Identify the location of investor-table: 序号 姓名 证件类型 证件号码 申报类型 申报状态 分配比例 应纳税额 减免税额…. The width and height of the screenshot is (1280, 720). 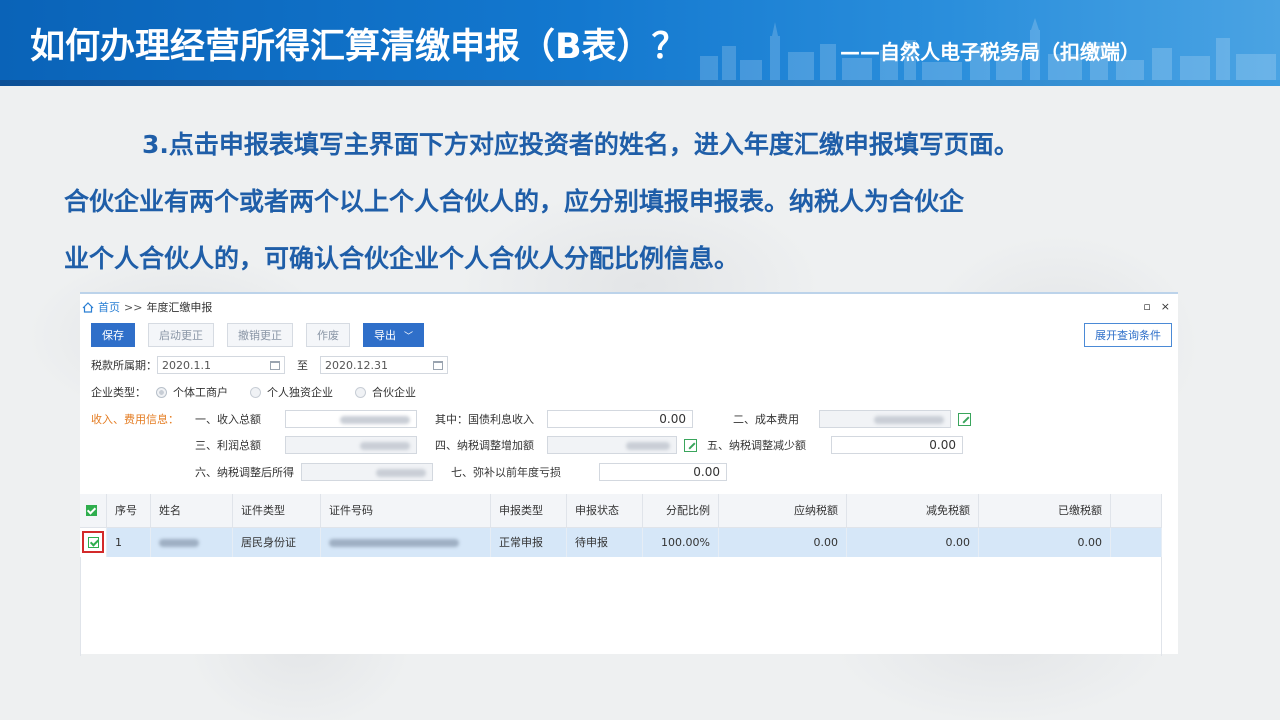
(621, 525).